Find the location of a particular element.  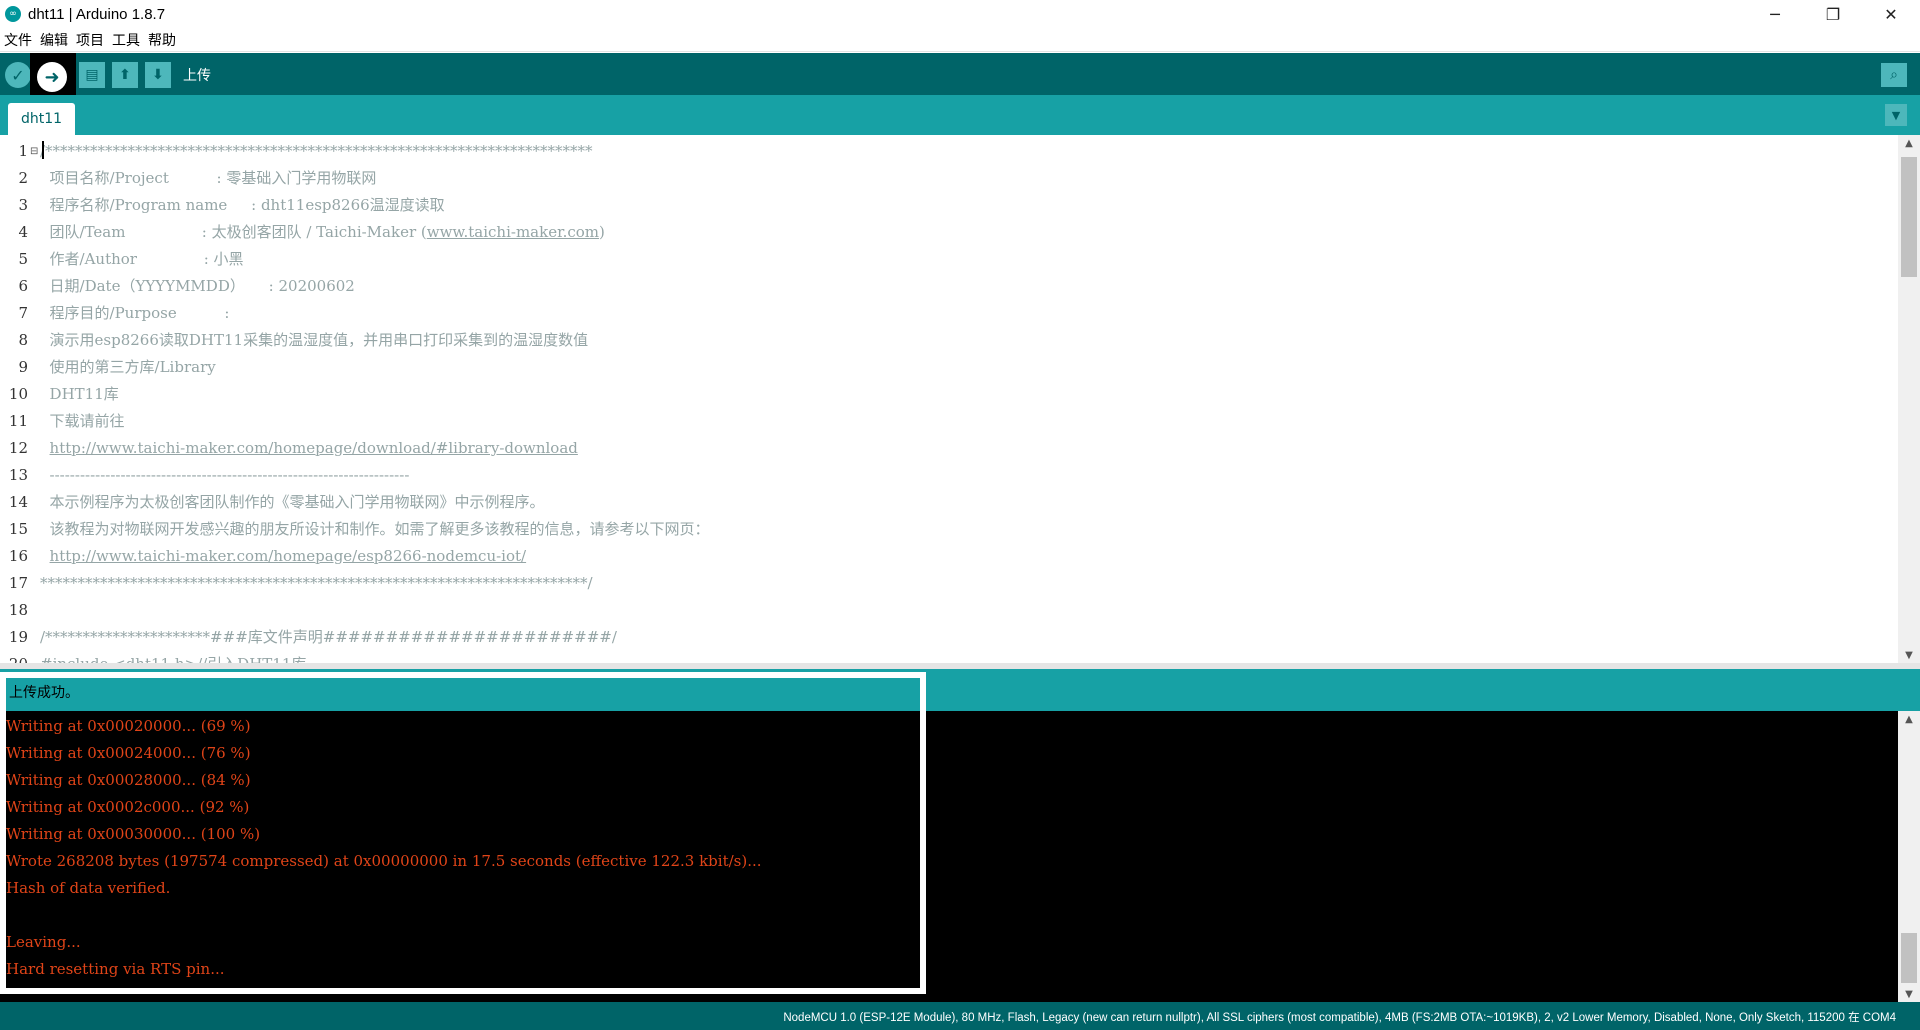

arrow-down-icon: ⬇ is located at coordinates (158, 75).